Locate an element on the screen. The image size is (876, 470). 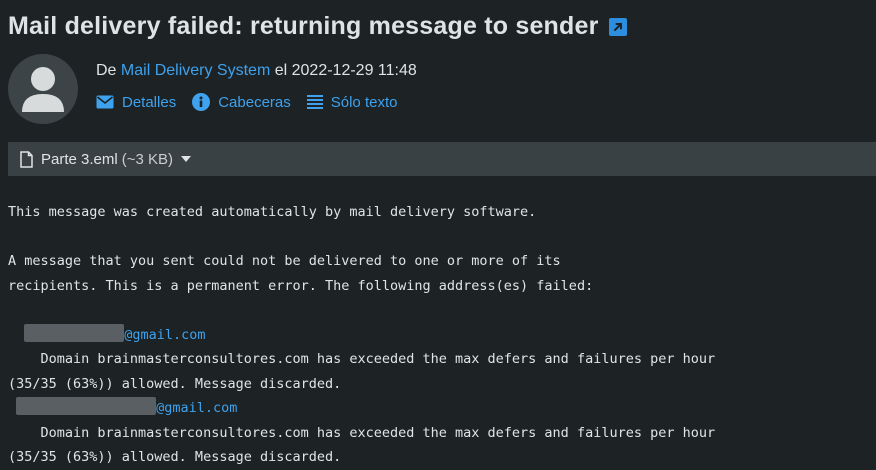
failed-recipient-1: @gmail.com is located at coordinates (361, 335).